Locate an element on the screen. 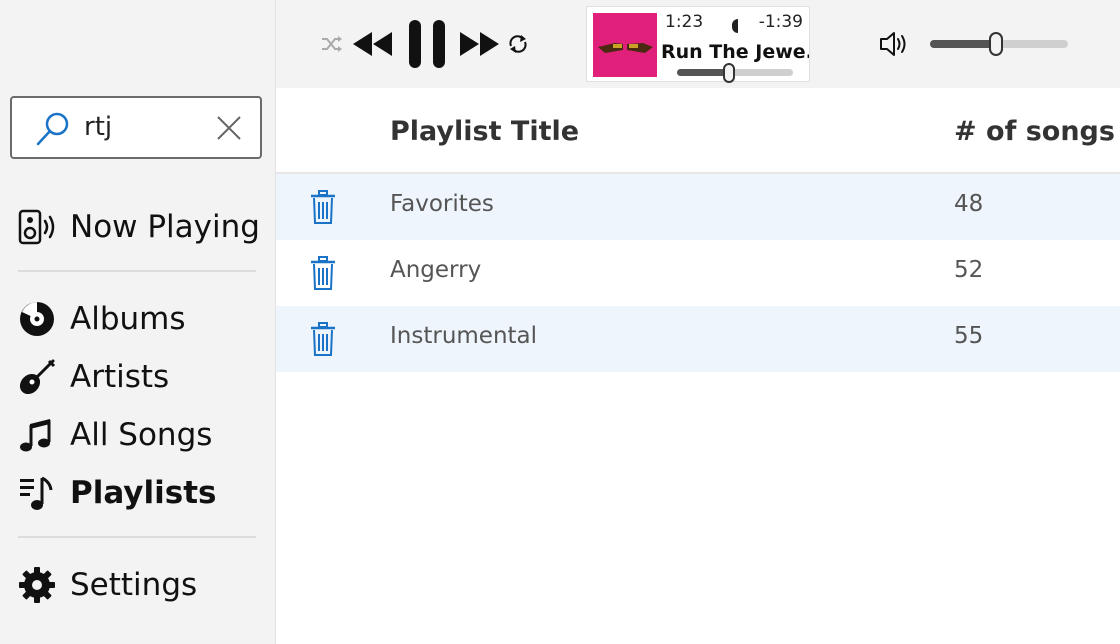 The image size is (1120, 644). music-note-icon is located at coordinates (37, 435).